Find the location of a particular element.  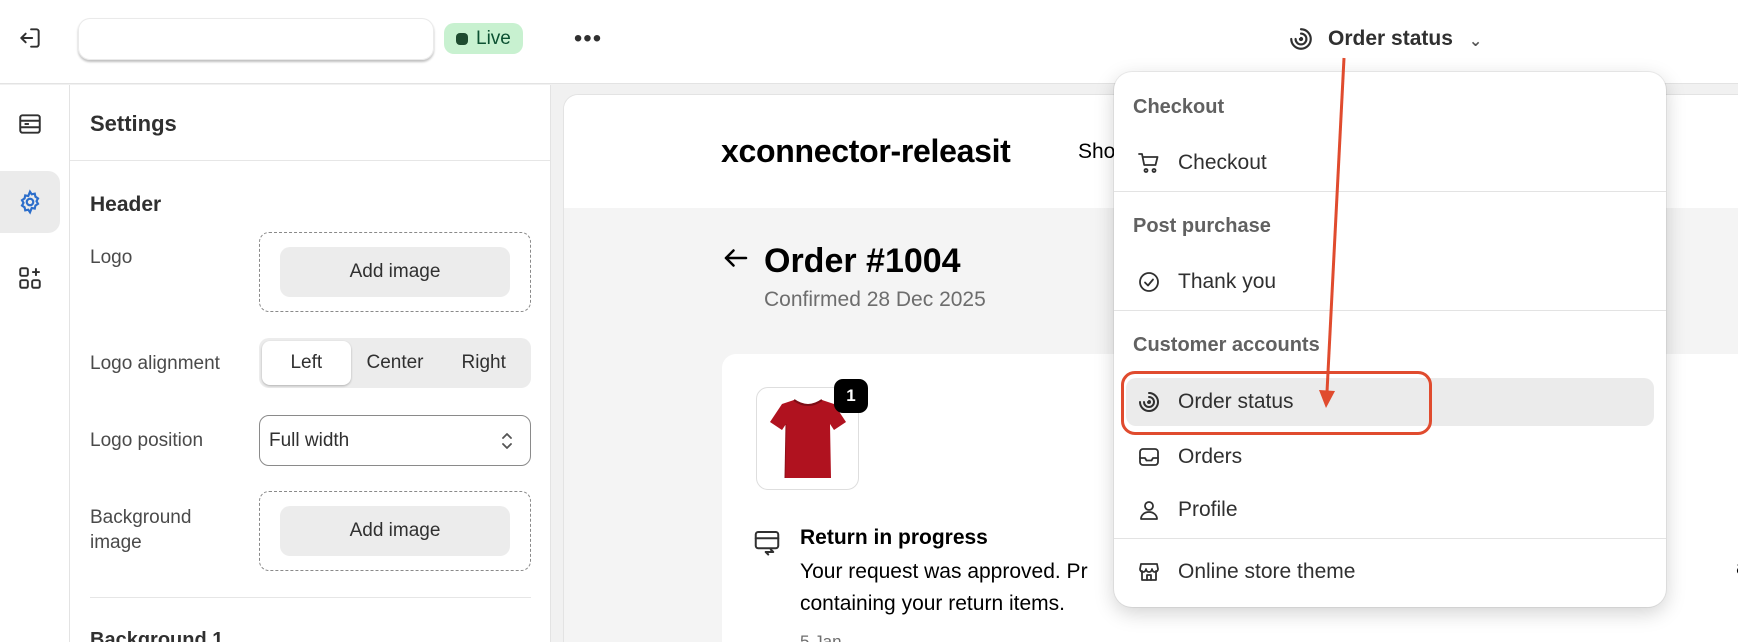

chevron-down-icon: ⌄ is located at coordinates (1475, 41).